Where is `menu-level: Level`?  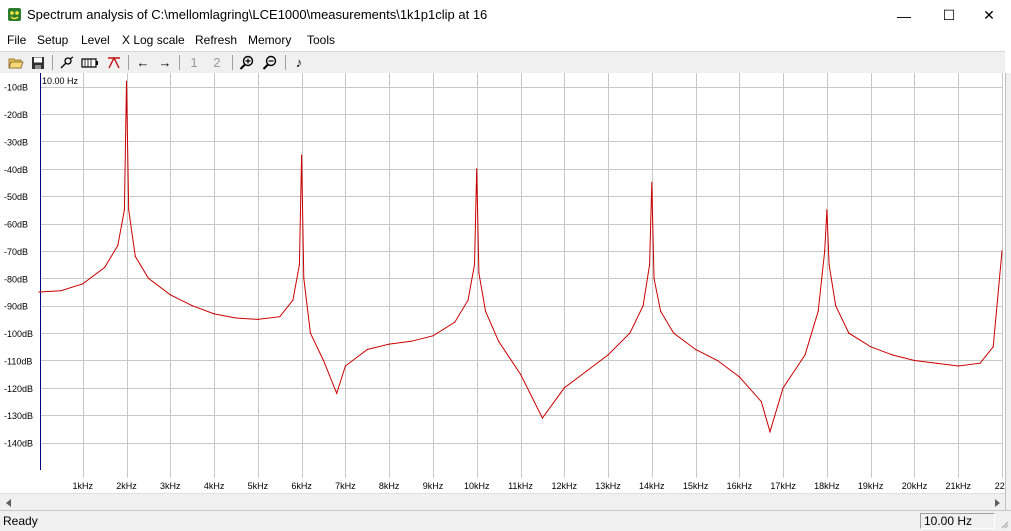 menu-level: Level is located at coordinates (95, 40).